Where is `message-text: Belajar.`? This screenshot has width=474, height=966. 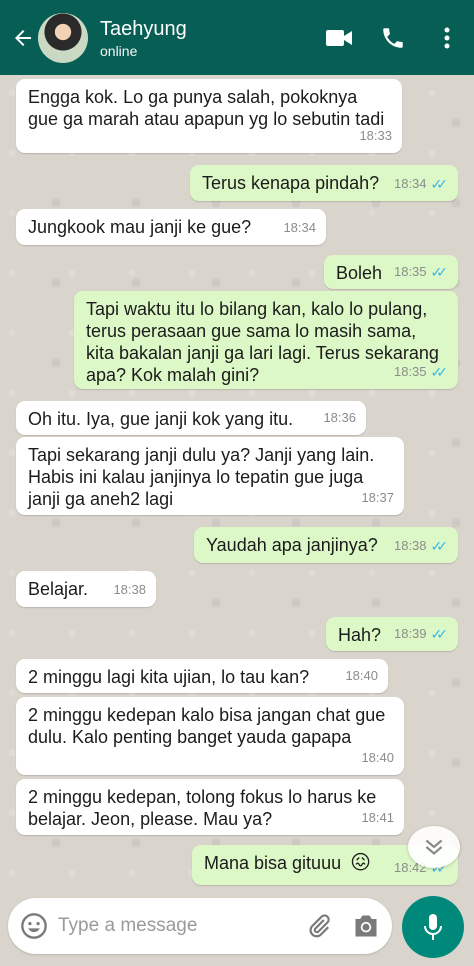 message-text: Belajar. is located at coordinates (58, 589).